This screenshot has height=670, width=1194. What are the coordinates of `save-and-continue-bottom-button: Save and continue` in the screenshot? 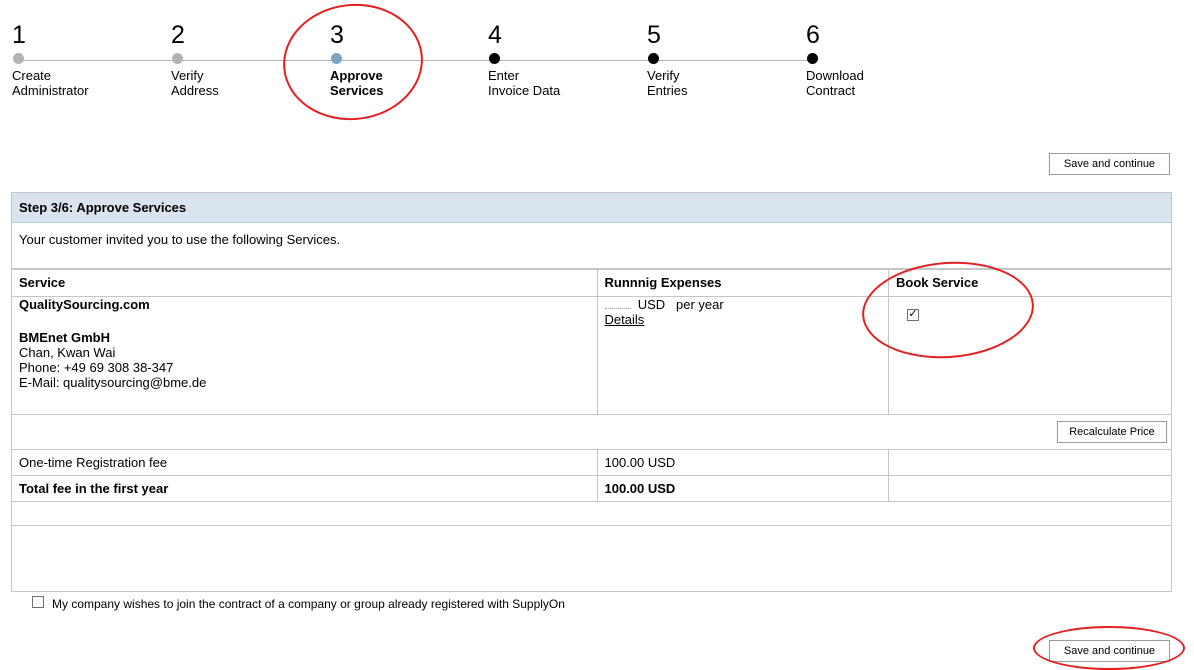 It's located at (1109, 651).